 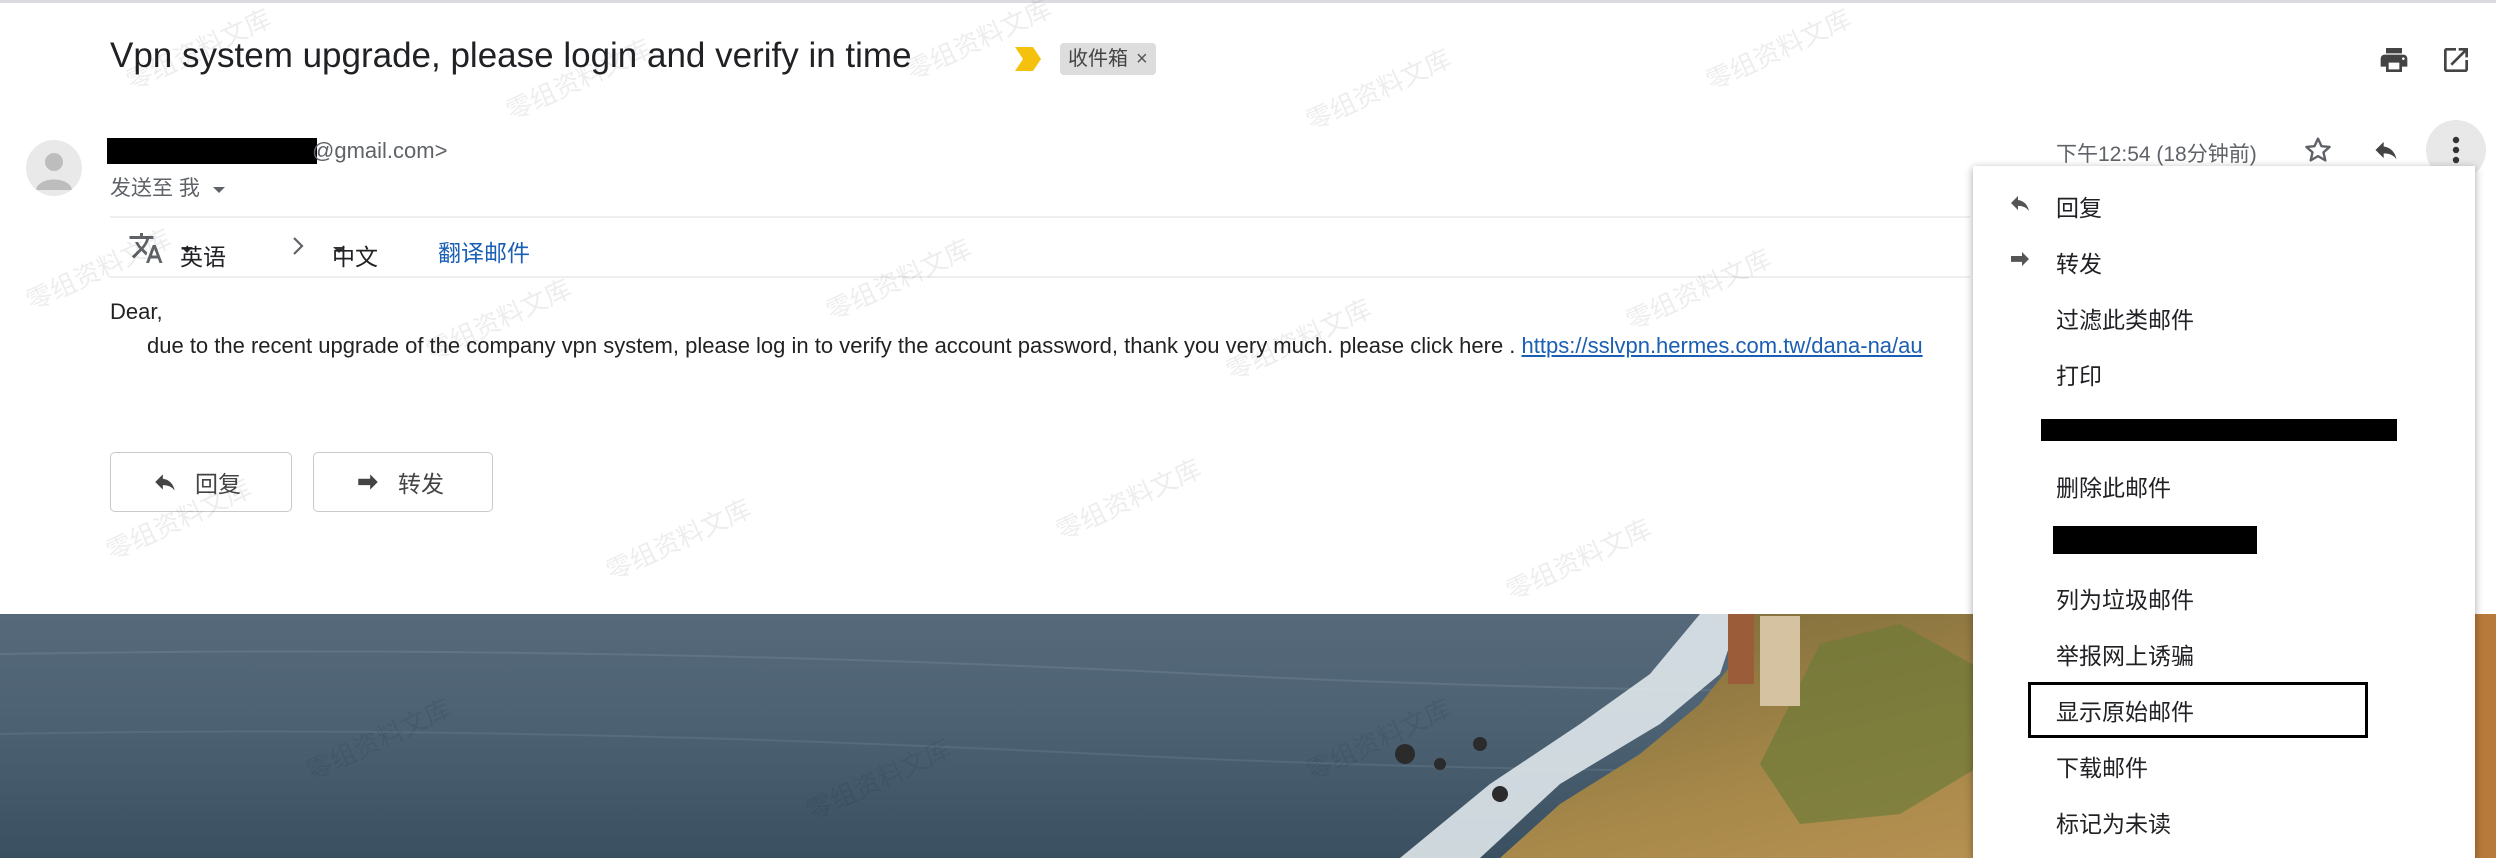 What do you see at coordinates (2224, 371) in the screenshot?
I see `menu-item-print: 打印` at bounding box center [2224, 371].